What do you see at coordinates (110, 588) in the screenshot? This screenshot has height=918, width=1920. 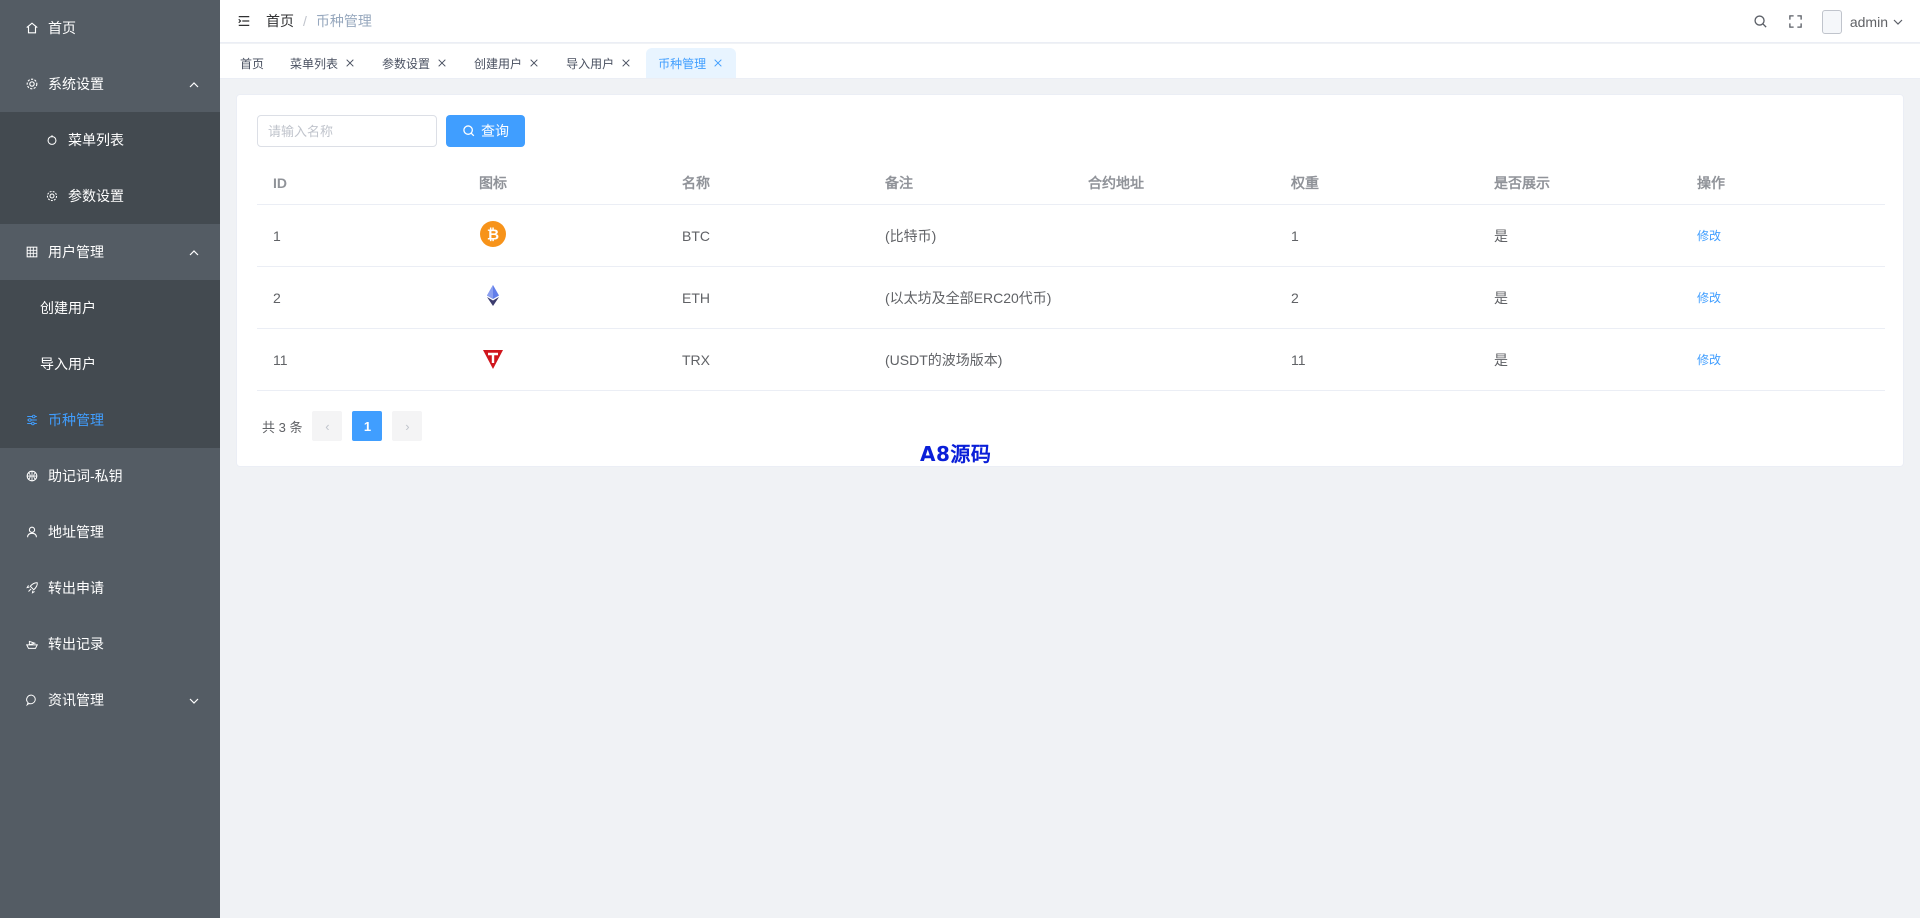 I see `sidebar-item-withdraw-apply: 转出申请` at bounding box center [110, 588].